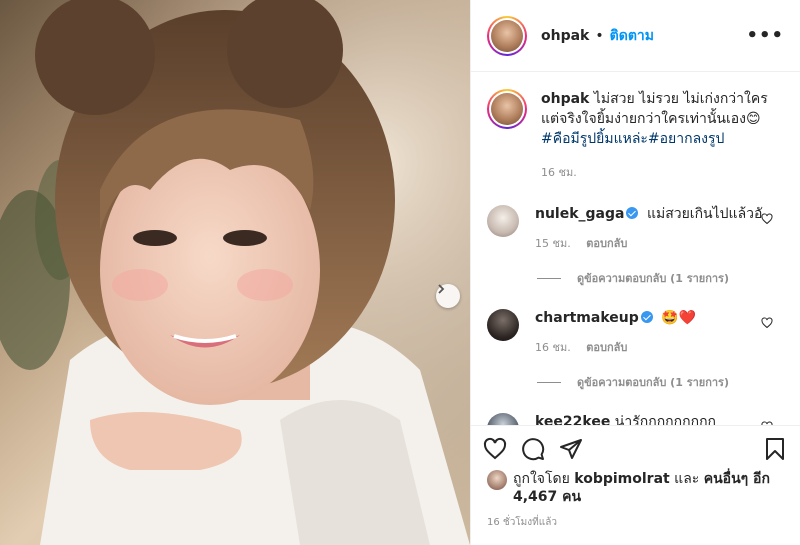  Describe the element at coordinates (765, 35) in the screenshot. I see `more-options-icon: •••` at that location.